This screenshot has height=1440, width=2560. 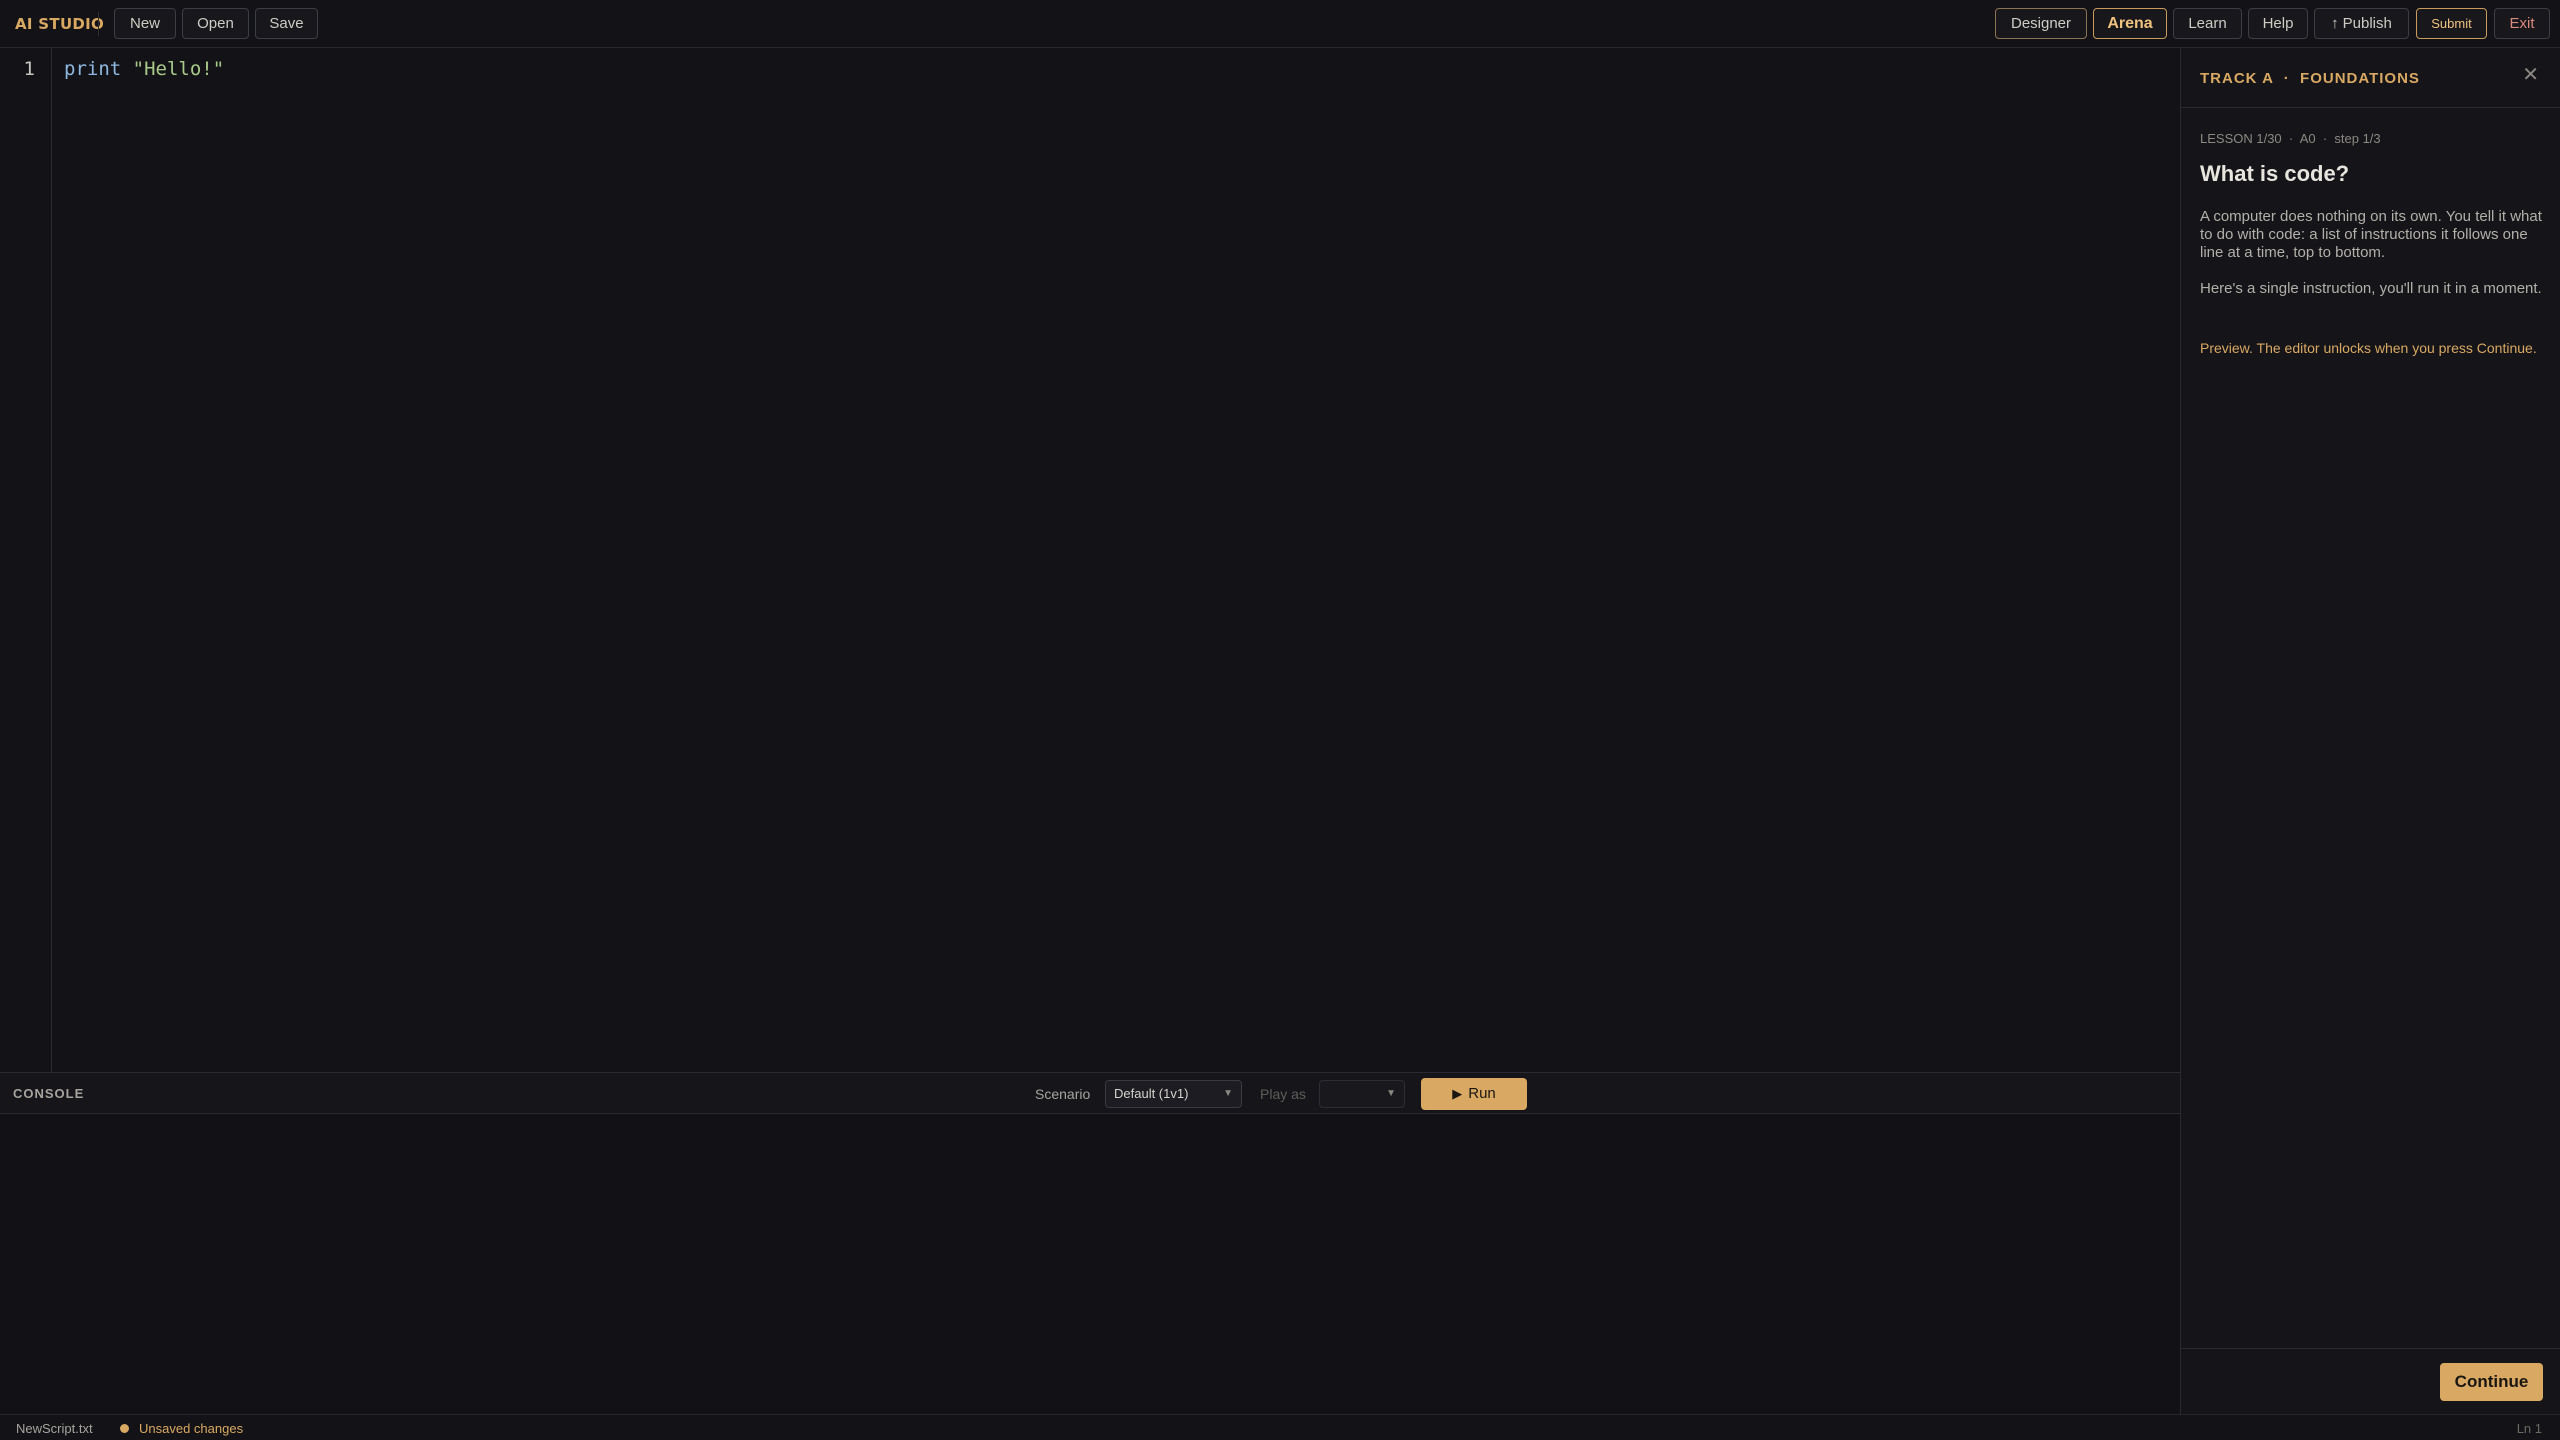 What do you see at coordinates (2275, 173) in the screenshot?
I see `lesson-title: What is code?` at bounding box center [2275, 173].